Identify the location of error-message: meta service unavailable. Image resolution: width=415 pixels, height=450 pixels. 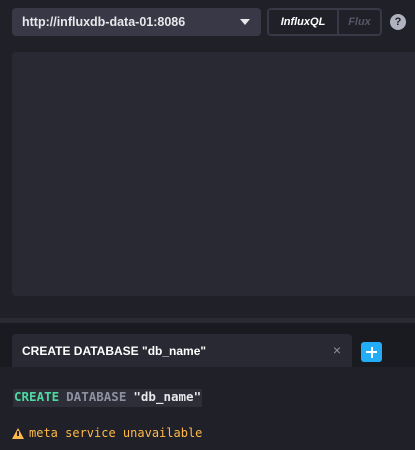
(107, 433).